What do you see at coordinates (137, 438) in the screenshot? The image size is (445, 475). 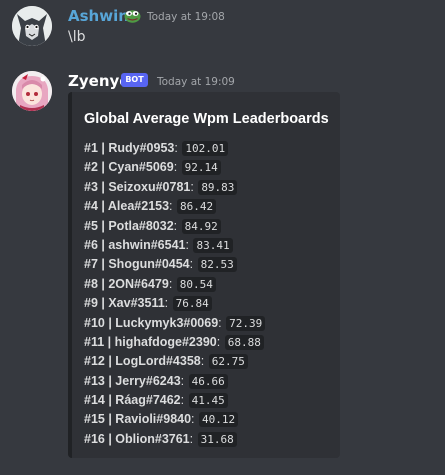 I see `leaderboard-row-label: #16 | Oblion#3761` at bounding box center [137, 438].